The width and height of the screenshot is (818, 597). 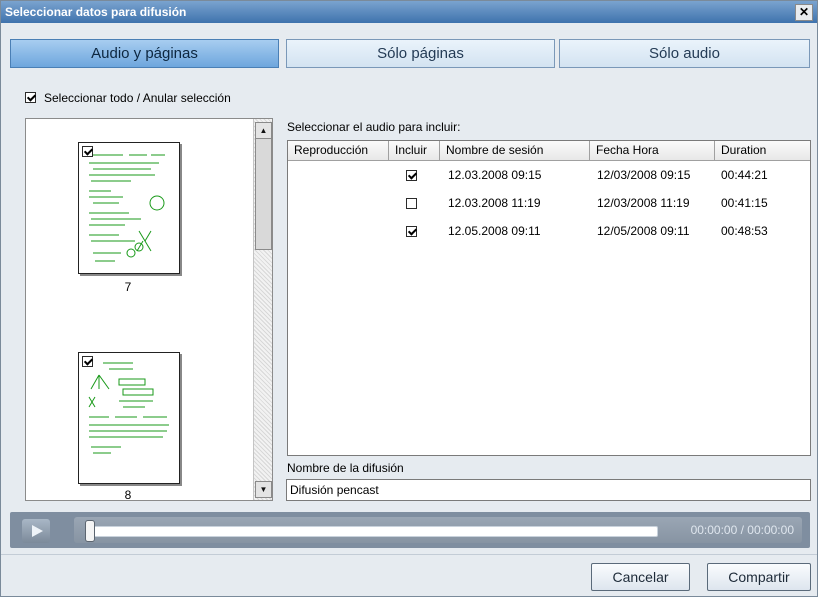 I want to click on tab-audio-and-pages: Audio y páginas, so click(x=144, y=53).